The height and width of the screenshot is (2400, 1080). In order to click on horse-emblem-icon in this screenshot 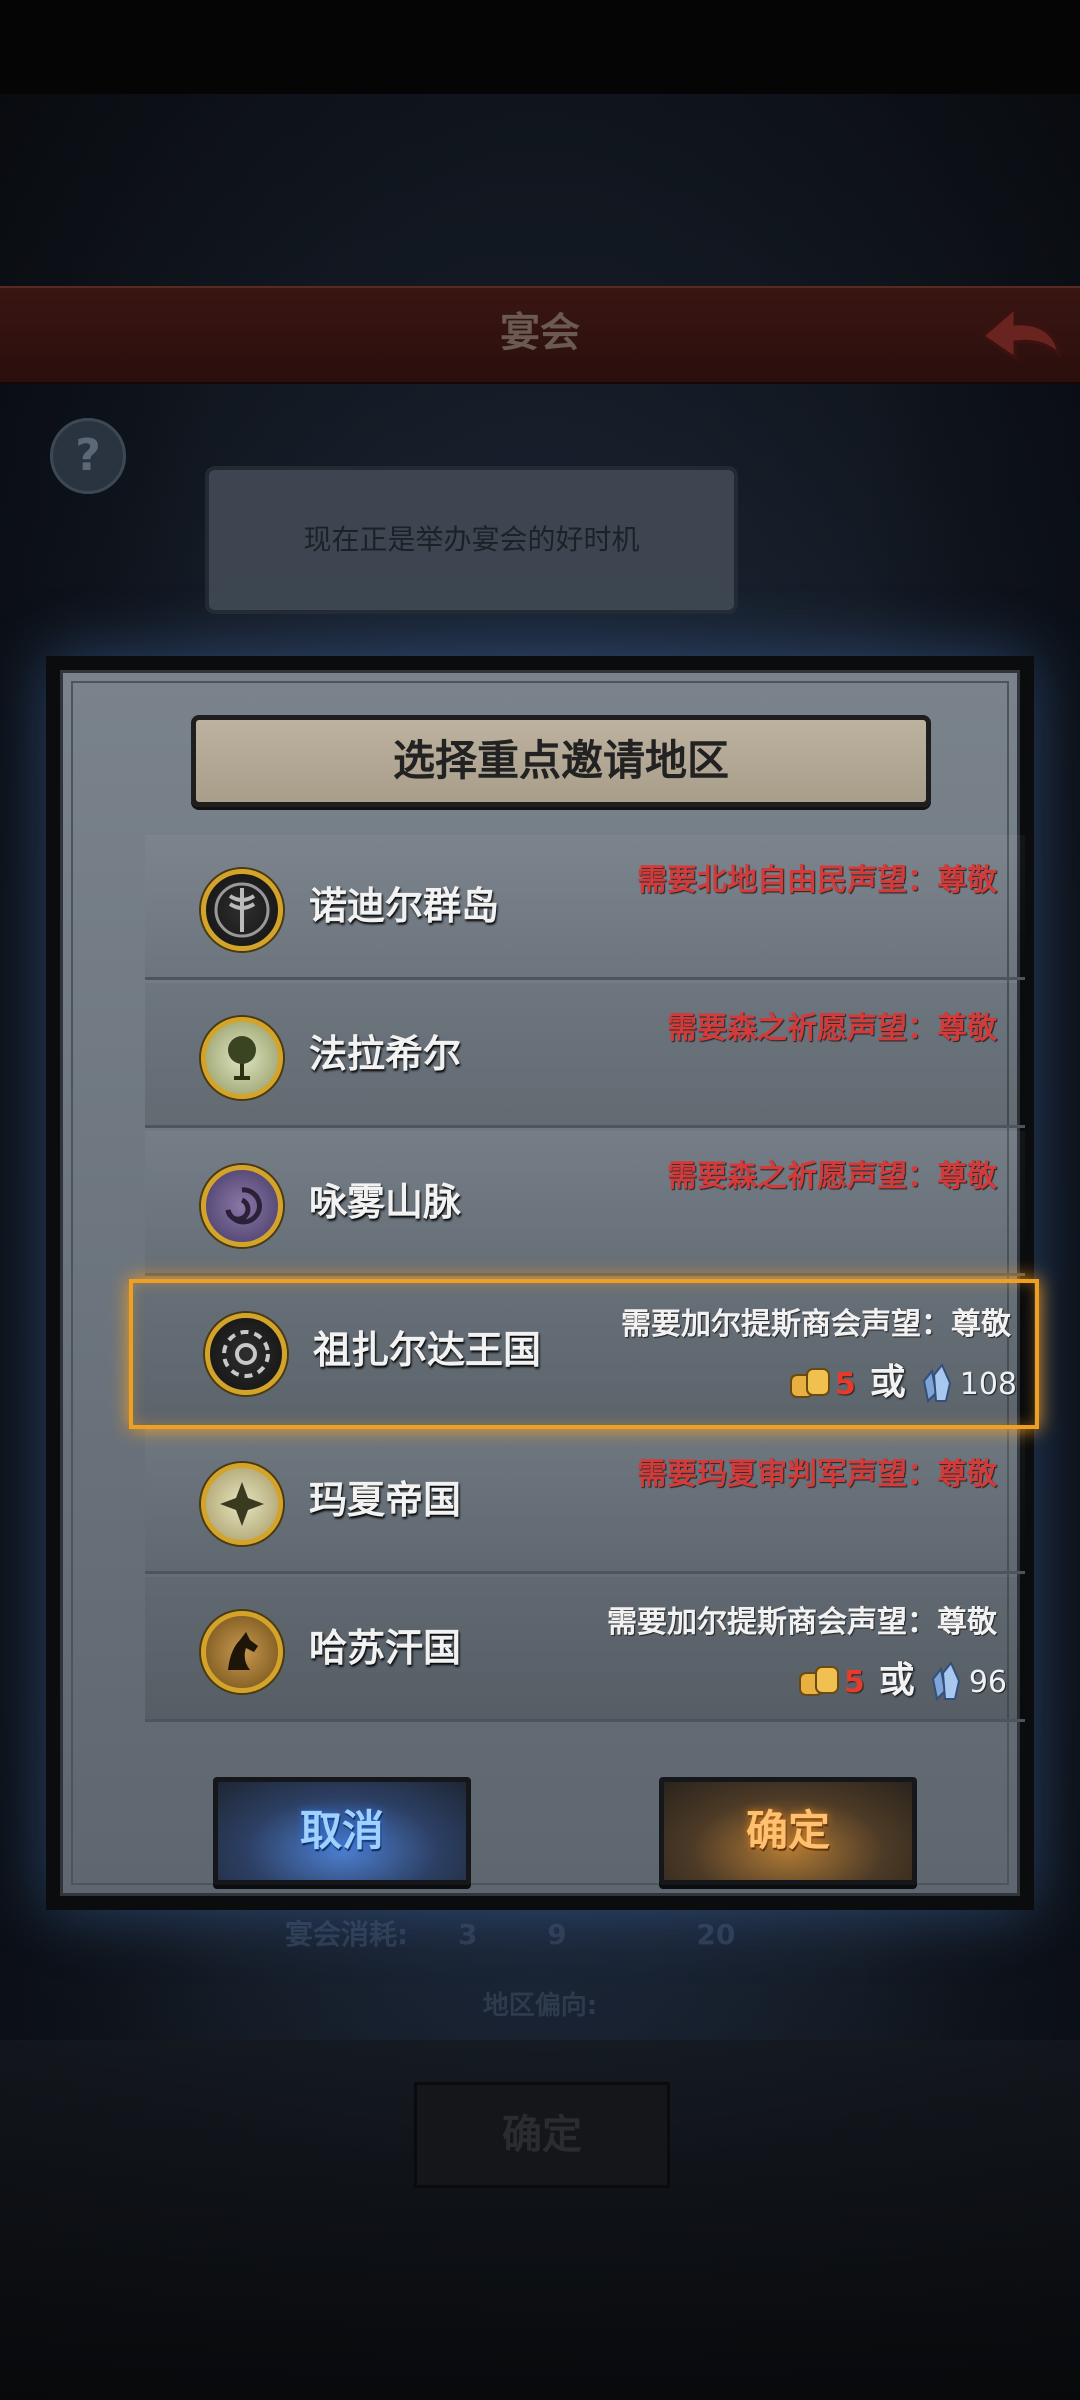, I will do `click(242, 1652)`.